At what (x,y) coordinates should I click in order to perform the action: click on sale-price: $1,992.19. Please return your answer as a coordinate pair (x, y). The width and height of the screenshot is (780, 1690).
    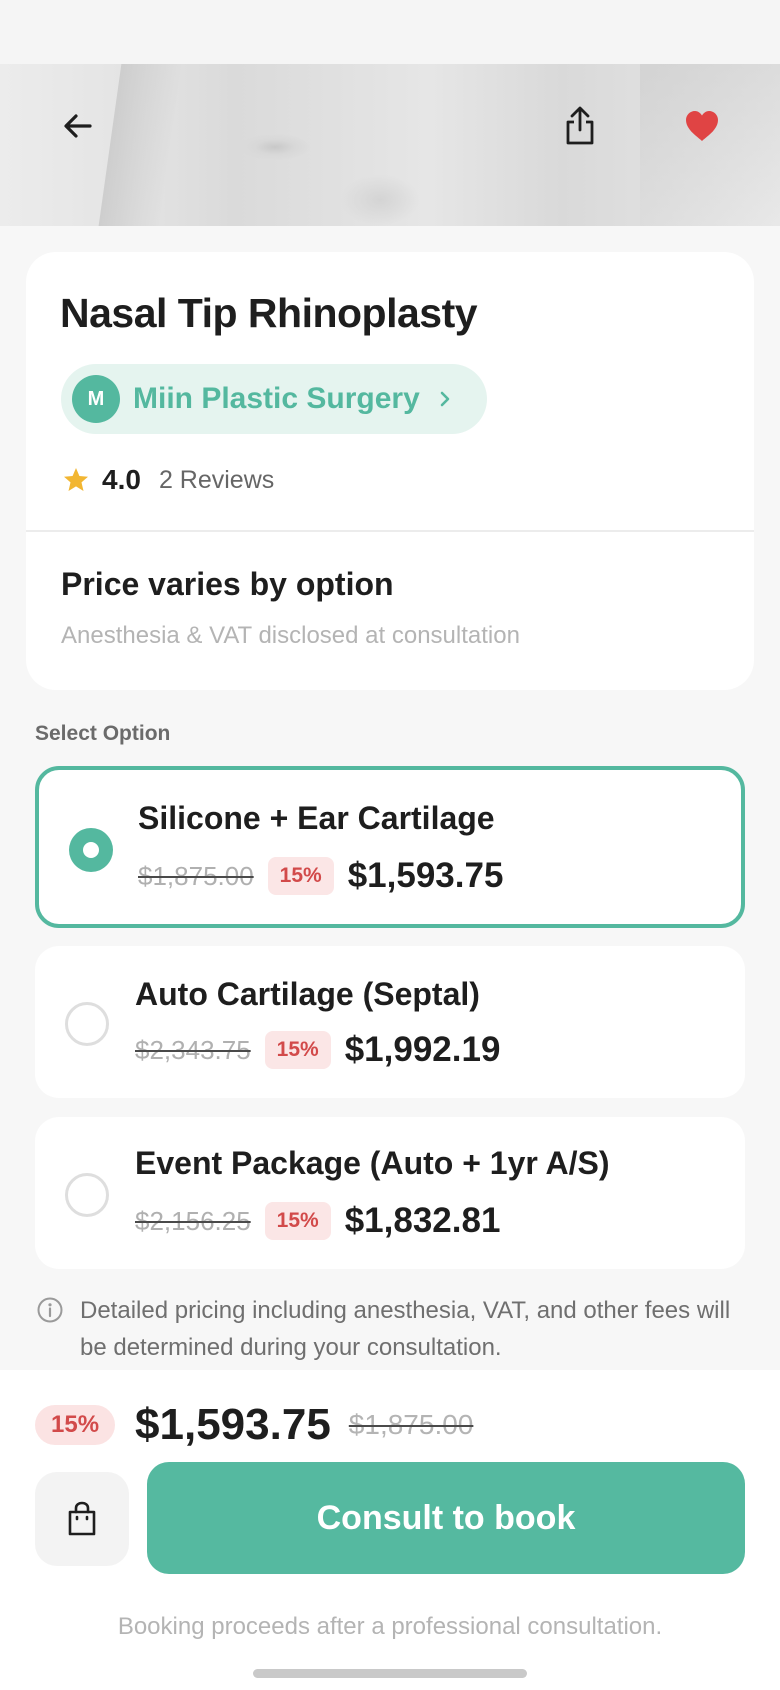
    Looking at the image, I should click on (422, 1049).